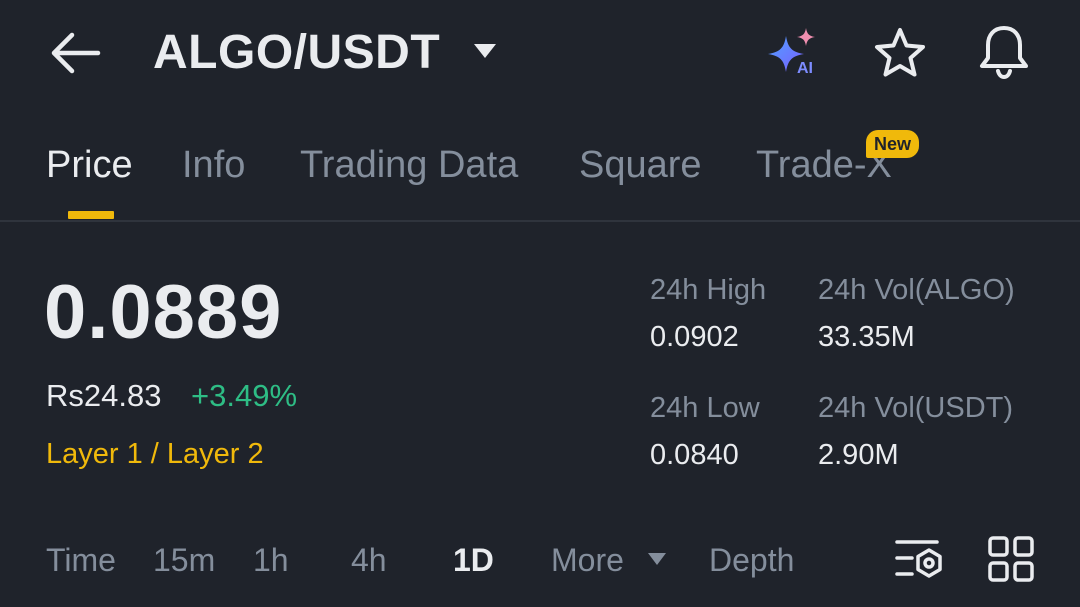  Describe the element at coordinates (163, 312) in the screenshot. I see `last-price: 0.0889` at that location.